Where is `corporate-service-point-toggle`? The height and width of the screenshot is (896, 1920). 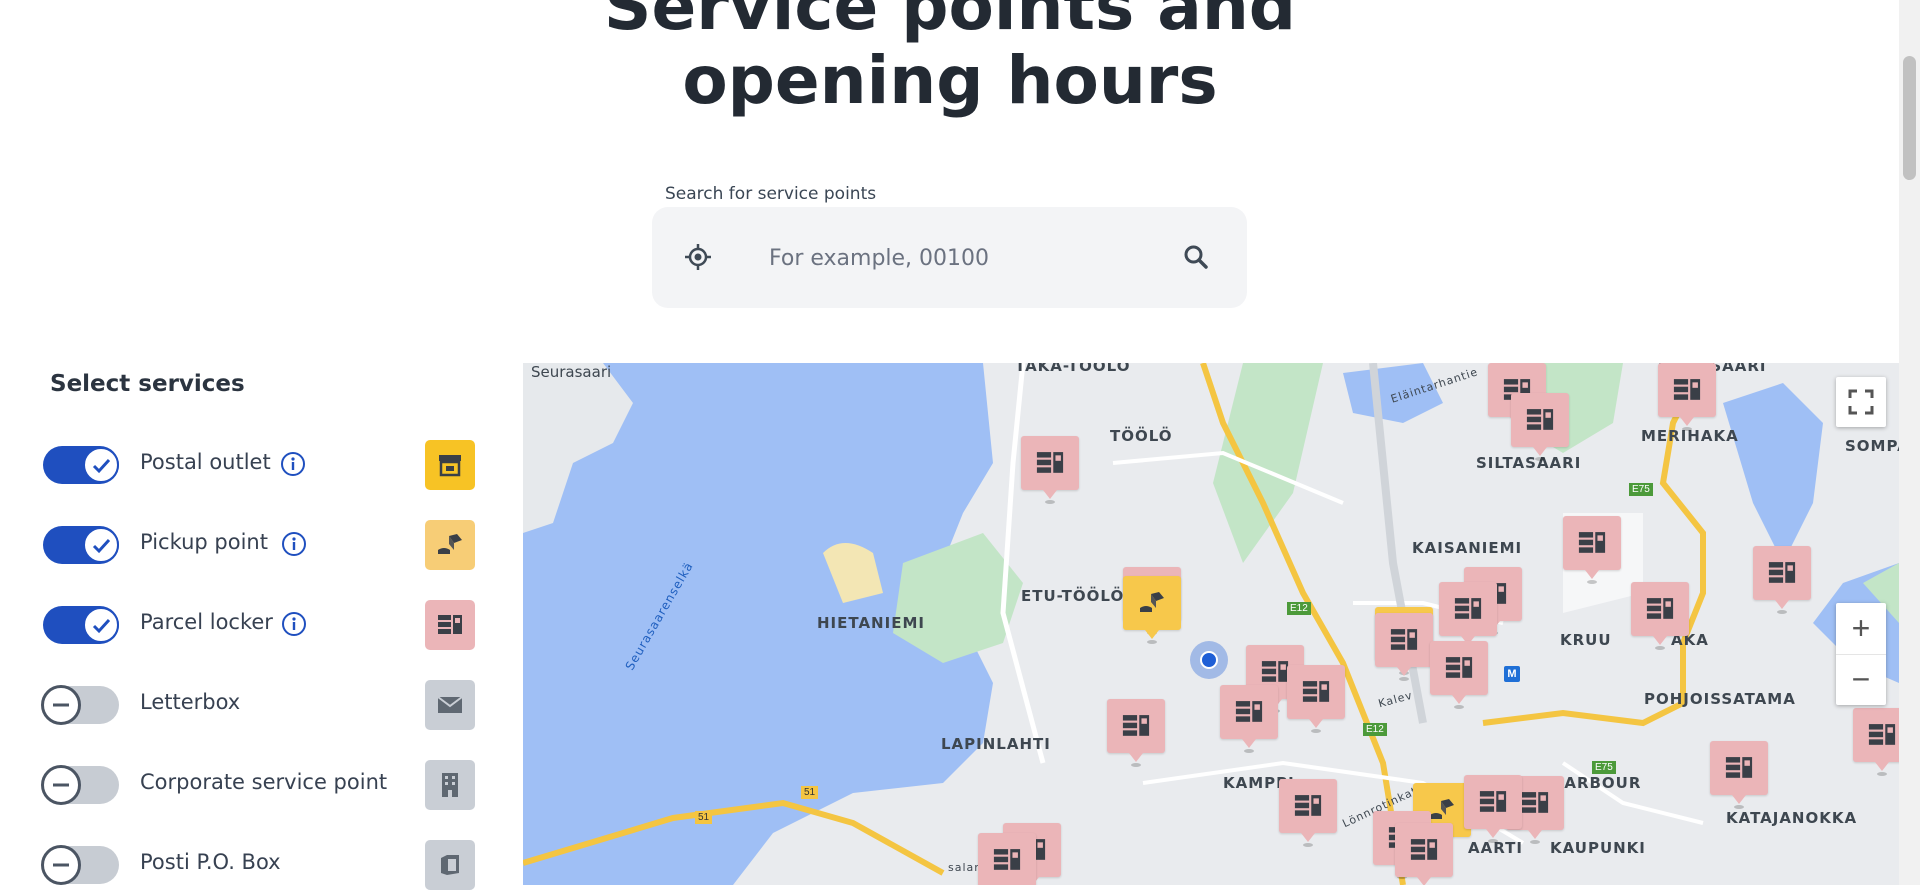 corporate-service-point-toggle is located at coordinates (80, 785).